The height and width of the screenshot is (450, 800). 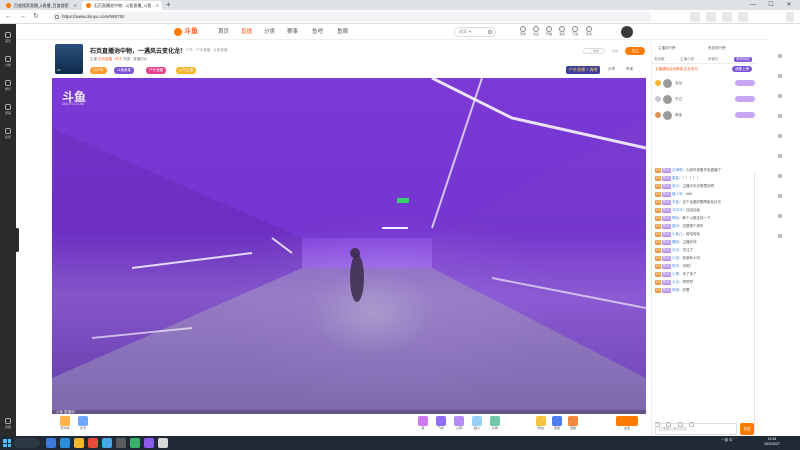 What do you see at coordinates (627, 424) in the screenshot?
I see `recharge-button: 充值` at bounding box center [627, 424].